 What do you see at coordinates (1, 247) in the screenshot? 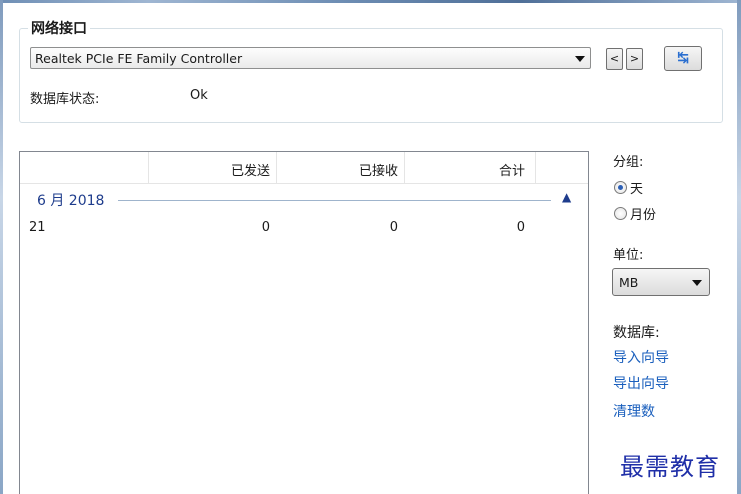
I see `window-left-border` at bounding box center [1, 247].